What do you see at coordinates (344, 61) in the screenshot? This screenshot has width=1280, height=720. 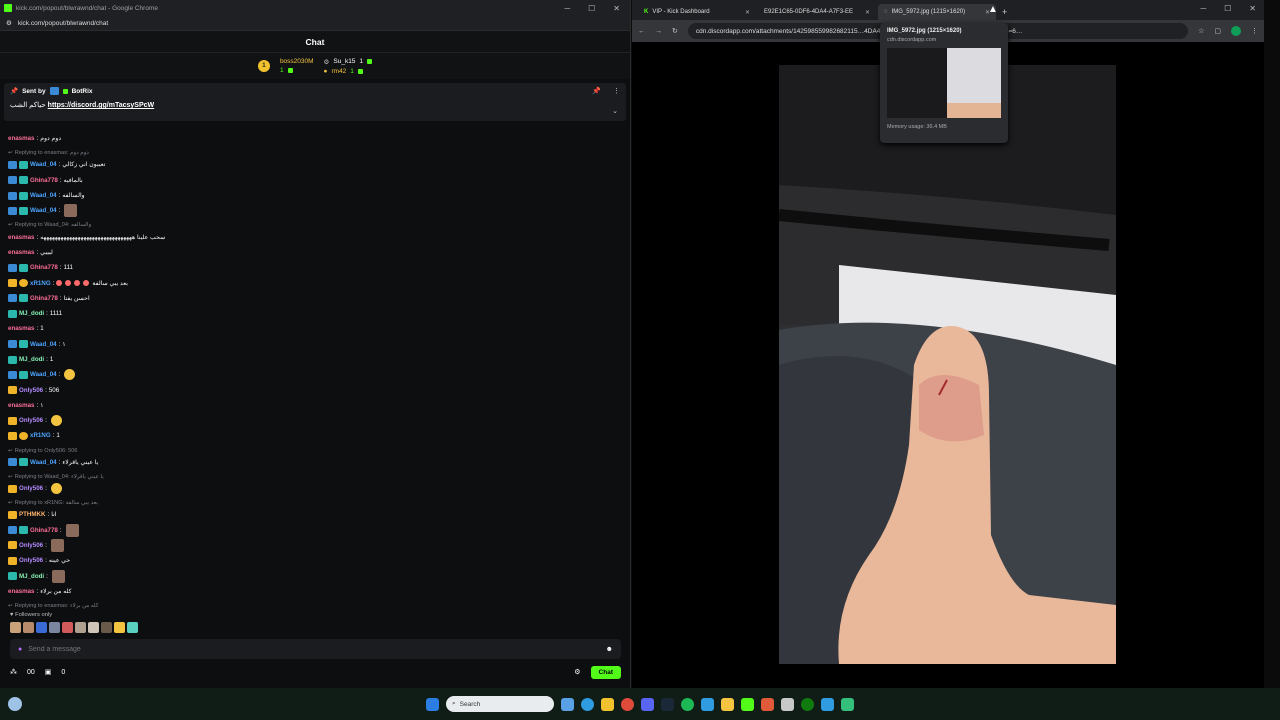 I see `leader-name: Su_k15` at bounding box center [344, 61].